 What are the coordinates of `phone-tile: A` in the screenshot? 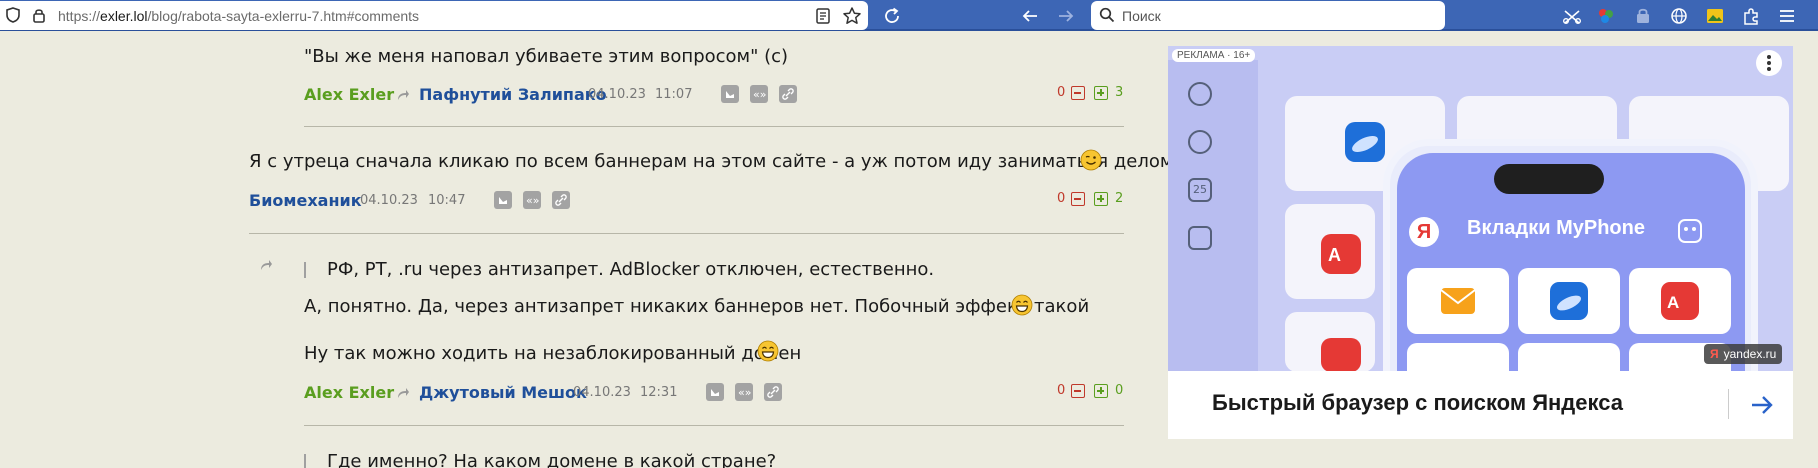 It's located at (1680, 301).